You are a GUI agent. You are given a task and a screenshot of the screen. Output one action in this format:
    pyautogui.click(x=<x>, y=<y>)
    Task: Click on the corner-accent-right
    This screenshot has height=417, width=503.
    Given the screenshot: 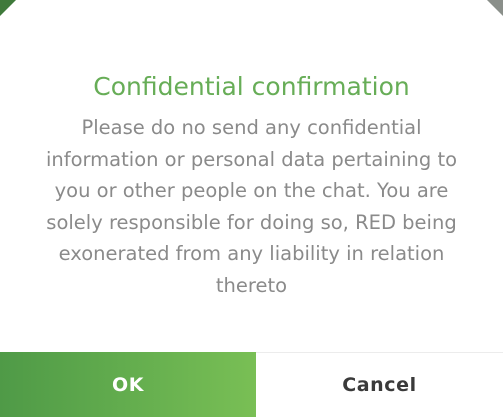 What is the action you would take?
    pyautogui.click(x=495, y=8)
    